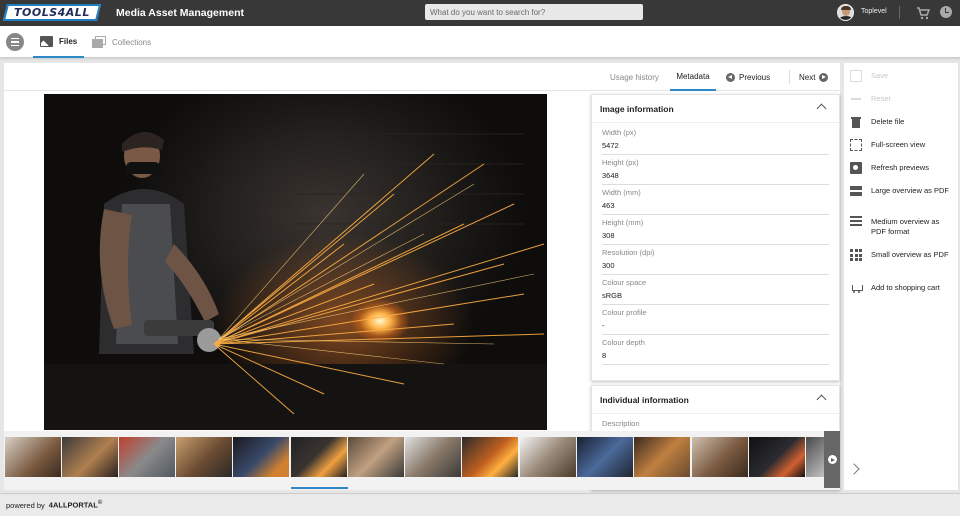 The height and width of the screenshot is (516, 960). What do you see at coordinates (856, 255) in the screenshot?
I see `grid-icon` at bounding box center [856, 255].